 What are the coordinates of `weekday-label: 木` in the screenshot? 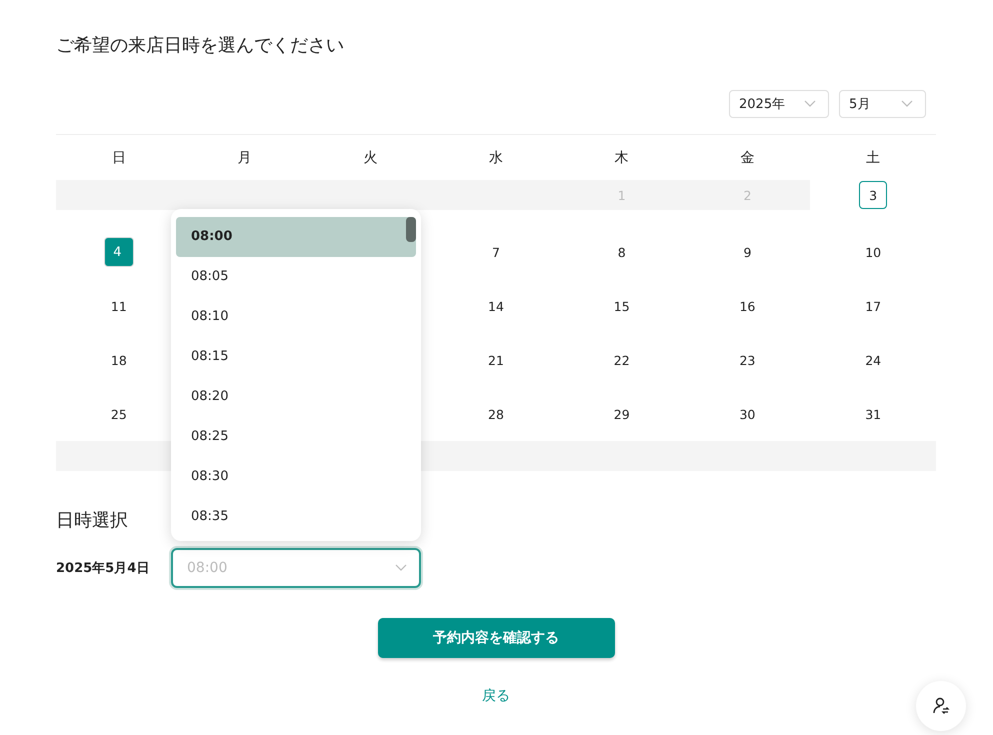 It's located at (621, 158).